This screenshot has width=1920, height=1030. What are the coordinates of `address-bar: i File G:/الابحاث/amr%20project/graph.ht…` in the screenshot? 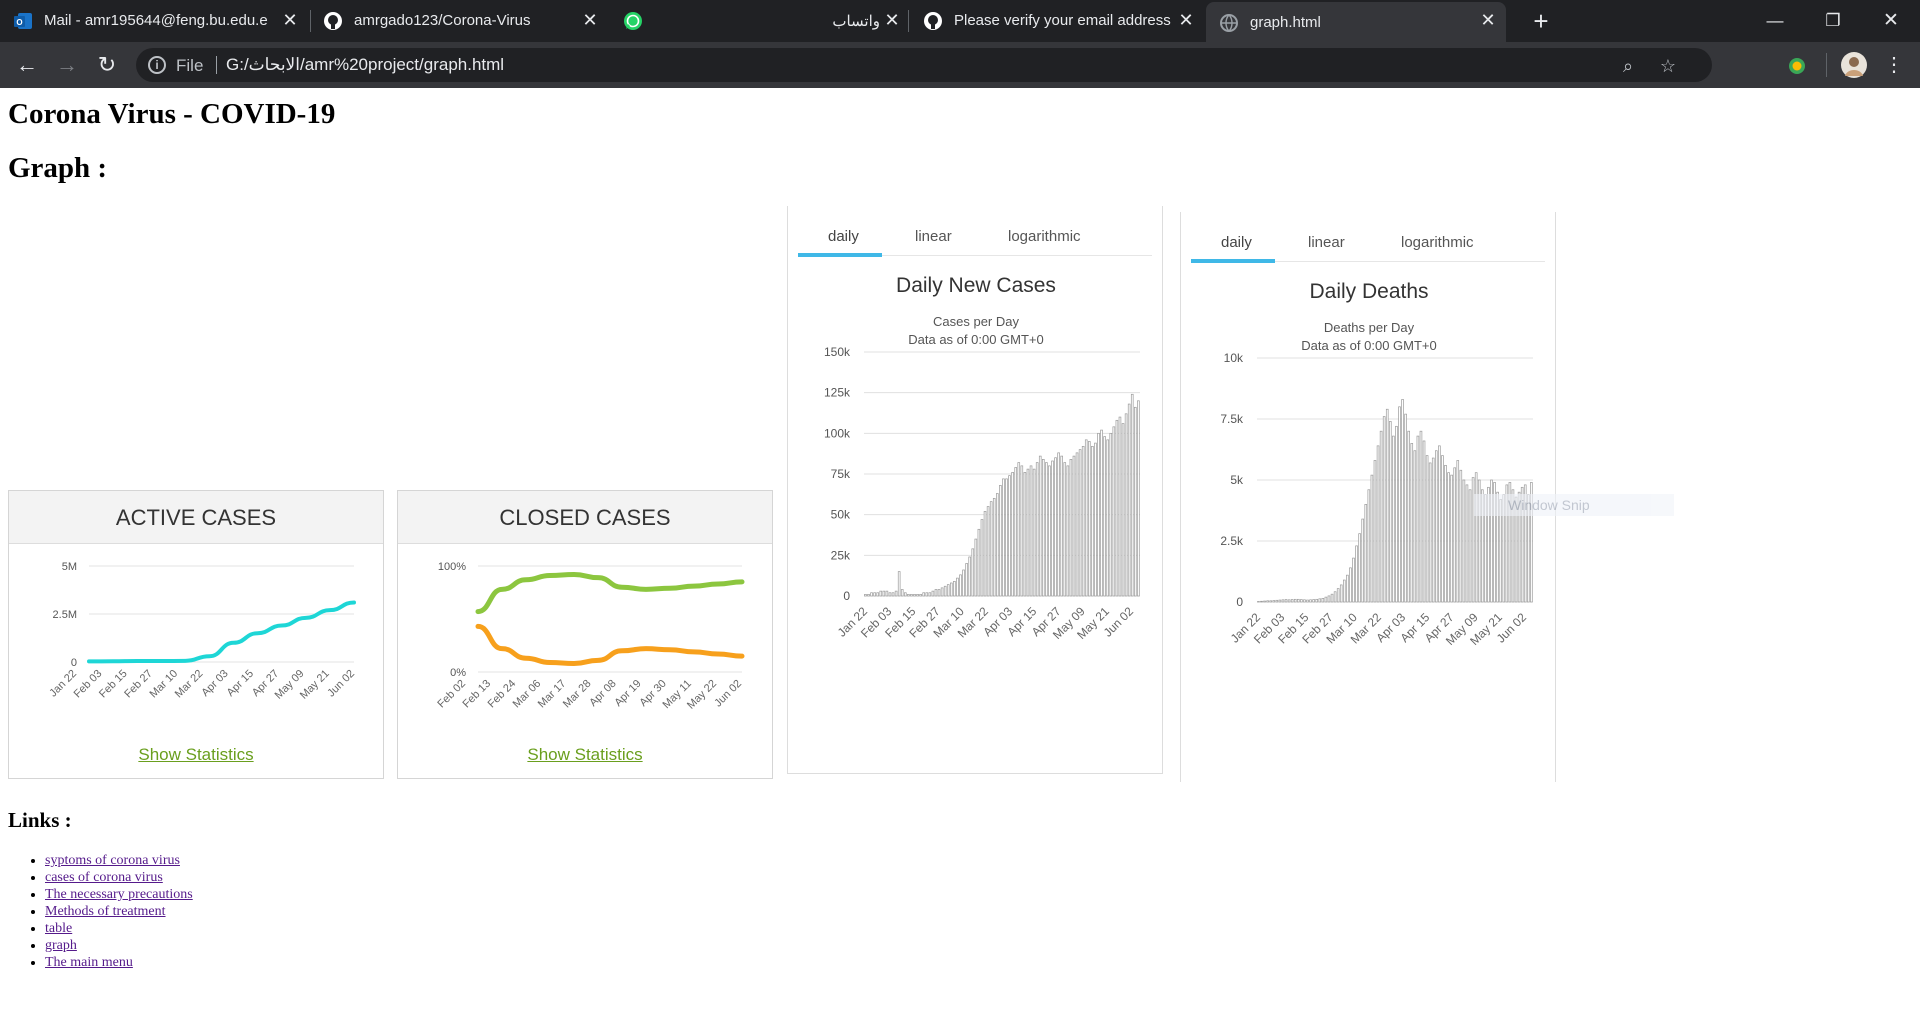 It's located at (924, 65).